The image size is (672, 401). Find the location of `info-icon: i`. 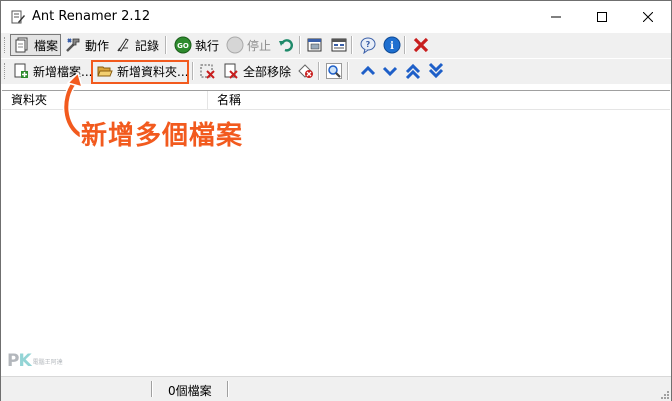

info-icon: i is located at coordinates (392, 45).